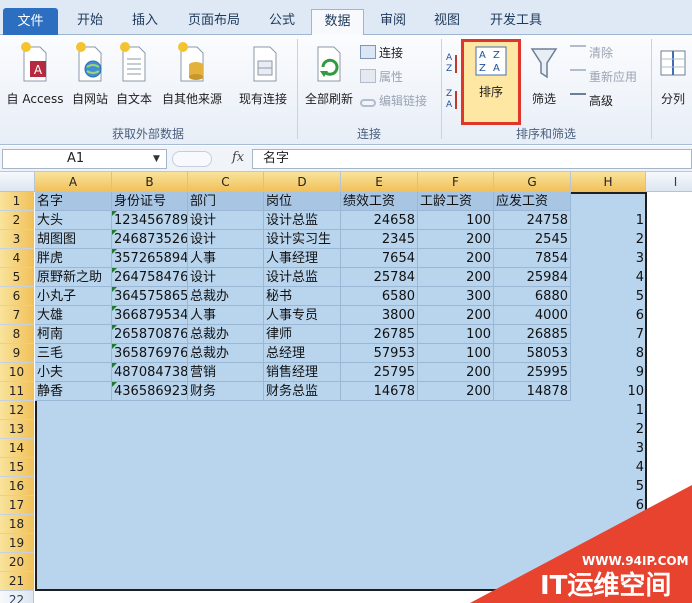 This screenshot has width=692, height=603. I want to click on row-header-1: 1, so click(17, 201).